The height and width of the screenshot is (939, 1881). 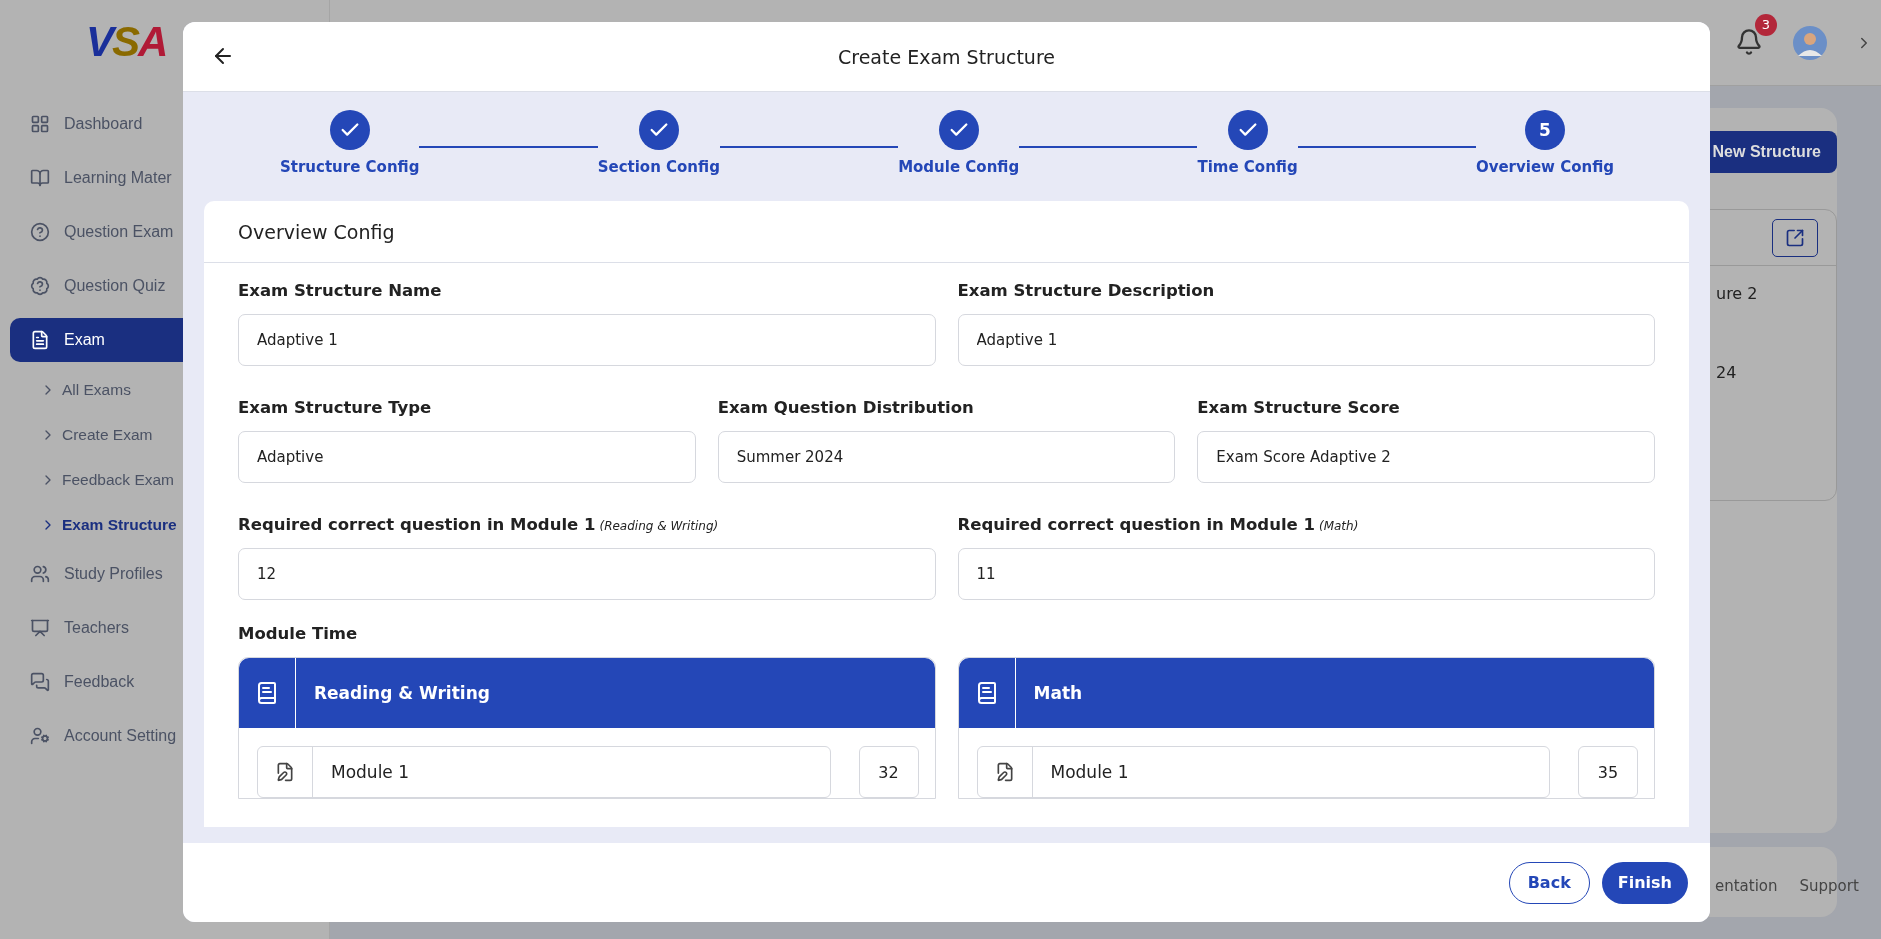 I want to click on section-title: Overview Config, so click(x=946, y=232).